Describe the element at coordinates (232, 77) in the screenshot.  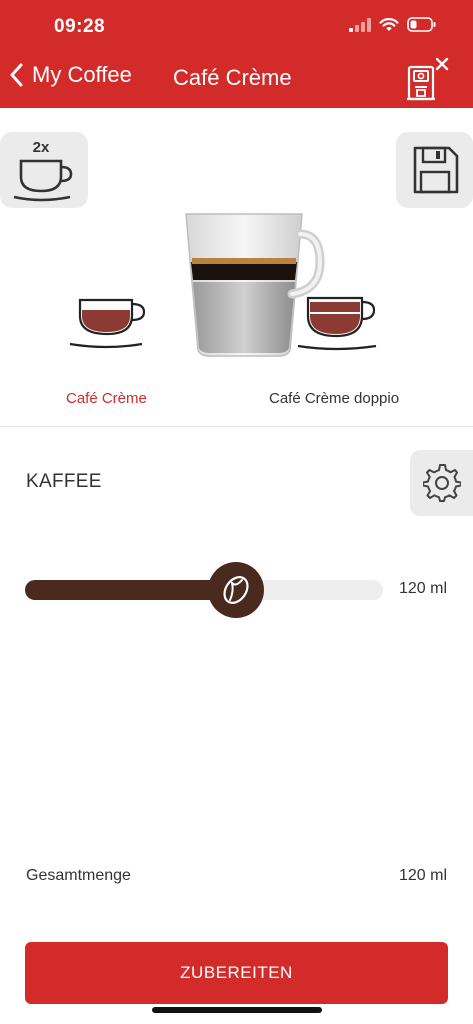
I see `page-title: Café Crème` at that location.